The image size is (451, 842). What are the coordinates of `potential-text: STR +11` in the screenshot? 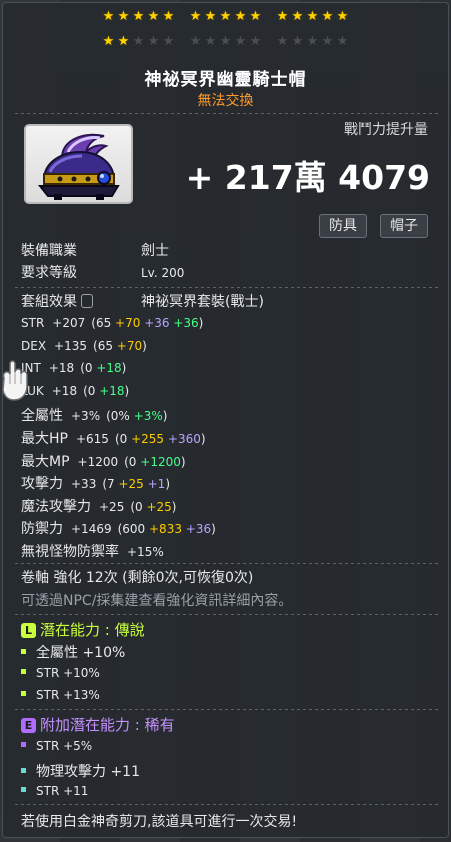 It's located at (62, 791).